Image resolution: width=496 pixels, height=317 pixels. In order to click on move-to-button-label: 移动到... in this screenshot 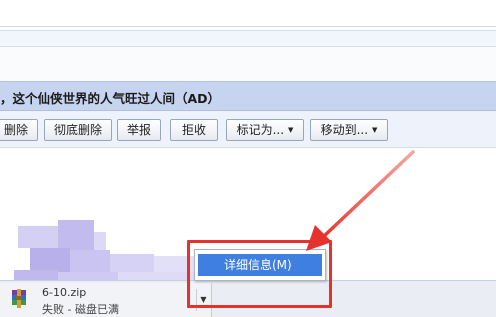, I will do `click(344, 130)`.